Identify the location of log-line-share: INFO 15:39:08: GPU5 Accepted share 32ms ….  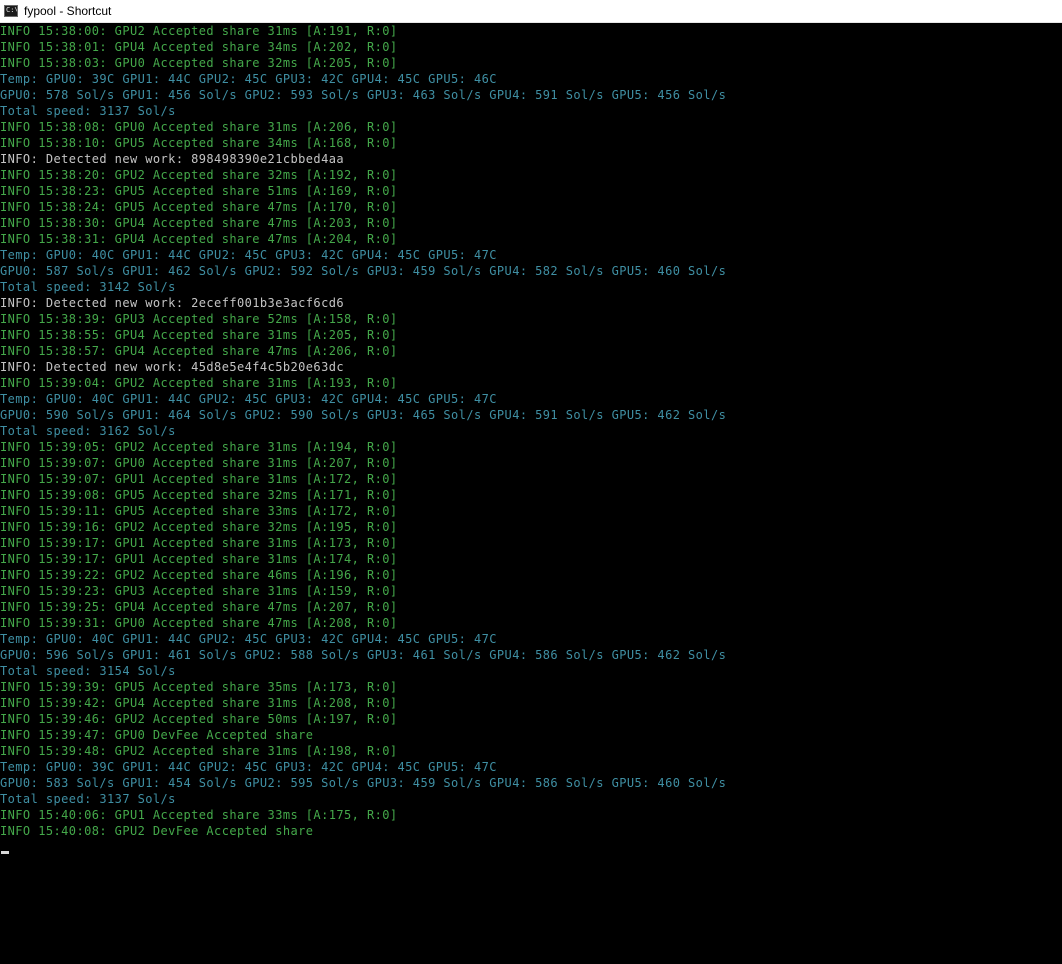
(199, 495).